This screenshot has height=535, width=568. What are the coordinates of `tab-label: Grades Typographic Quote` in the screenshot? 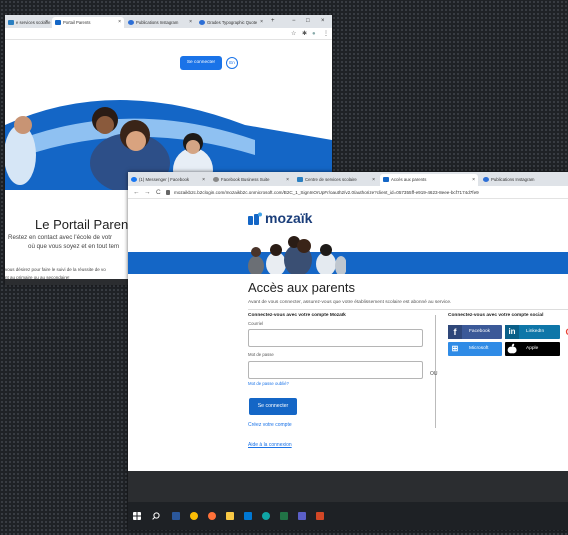 It's located at (232, 22).